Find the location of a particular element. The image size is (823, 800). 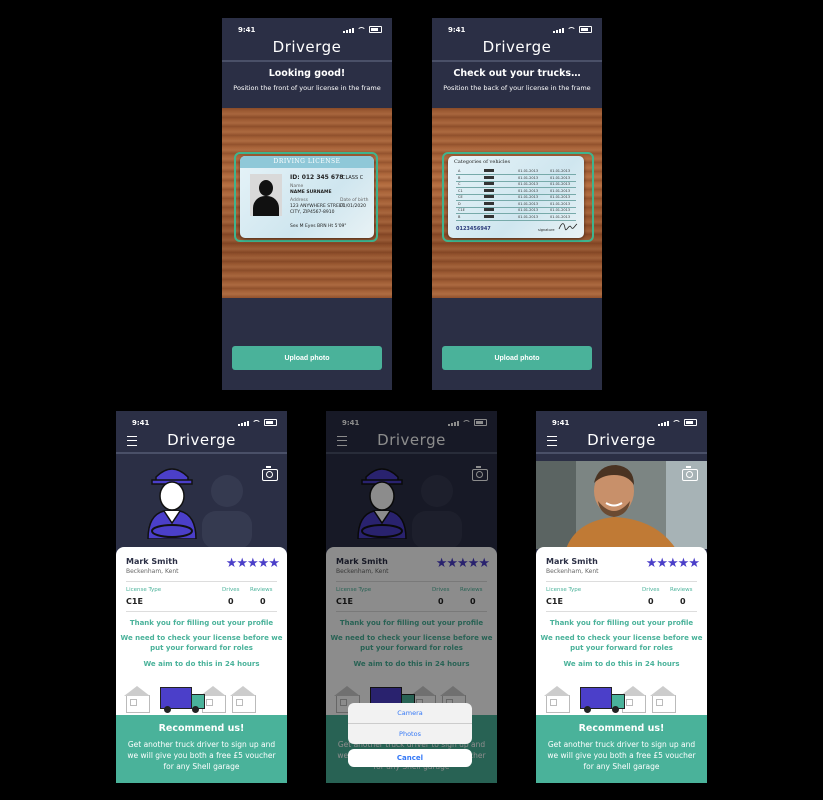

avatar-area is located at coordinates (201, 505).